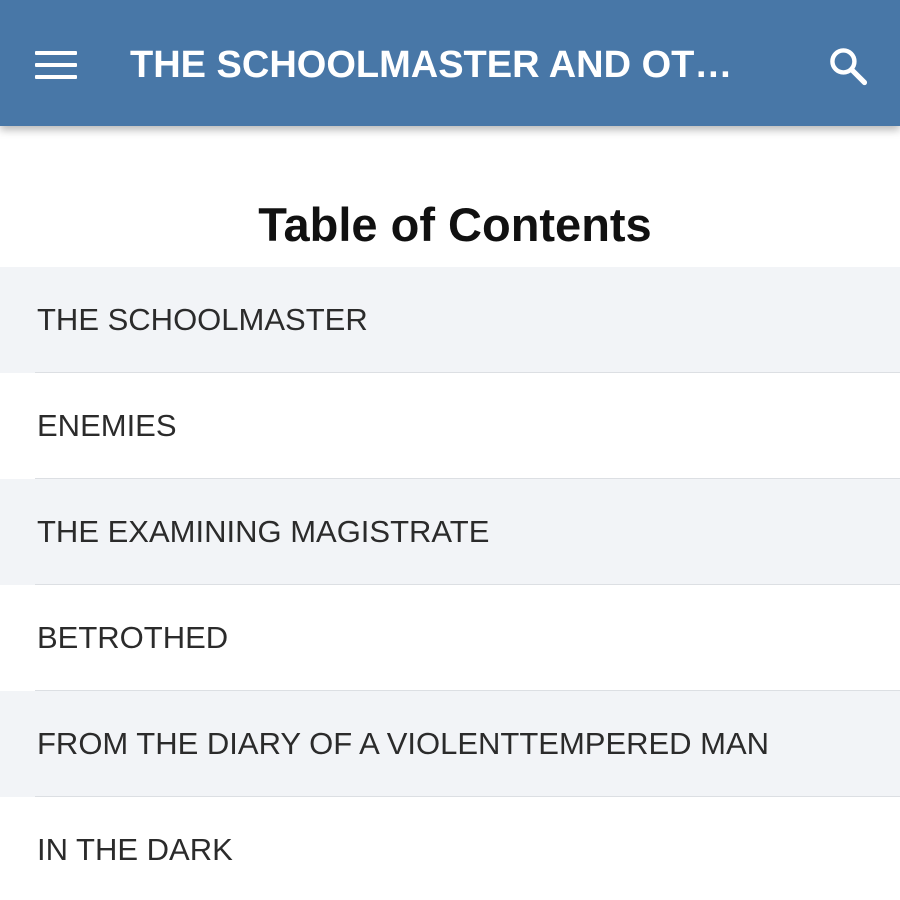 The image size is (900, 900). I want to click on toc-item-the-schoolmaster: THE SCHOOLMASTER, so click(450, 320).